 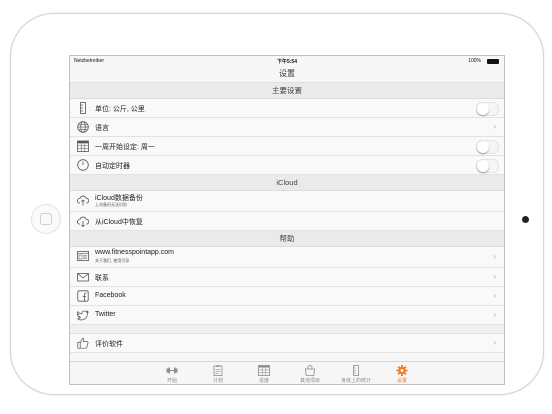 I want to click on units-label: 单位: 公斤, 公里, so click(x=120, y=109).